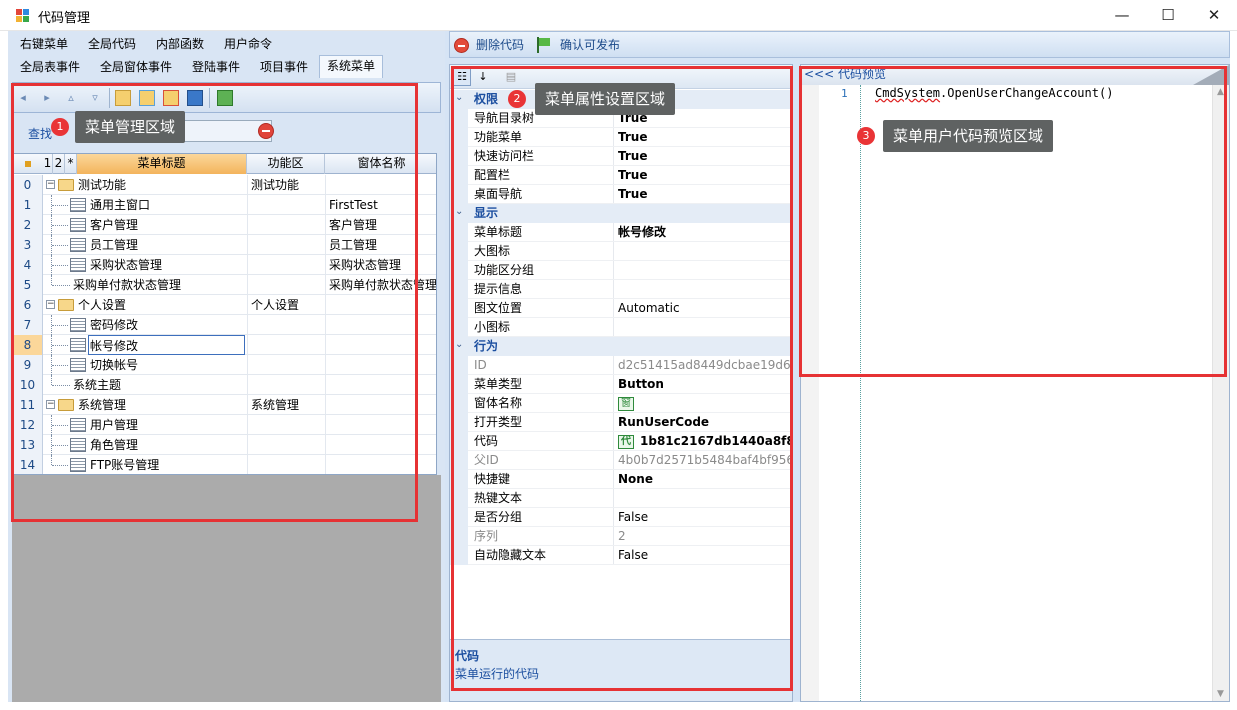  Describe the element at coordinates (1220, 694) in the screenshot. I see `scroll-down-icon: ▼` at that location.